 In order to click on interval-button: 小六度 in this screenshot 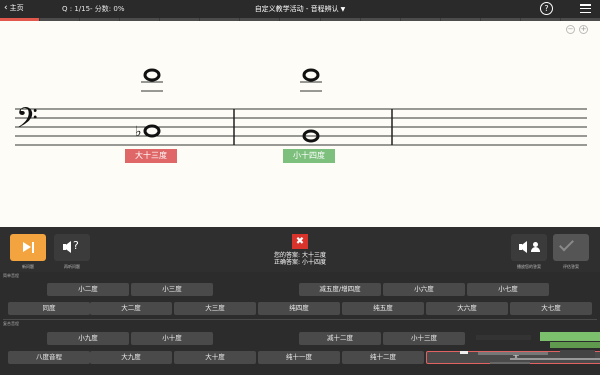, I will do `click(424, 289)`.